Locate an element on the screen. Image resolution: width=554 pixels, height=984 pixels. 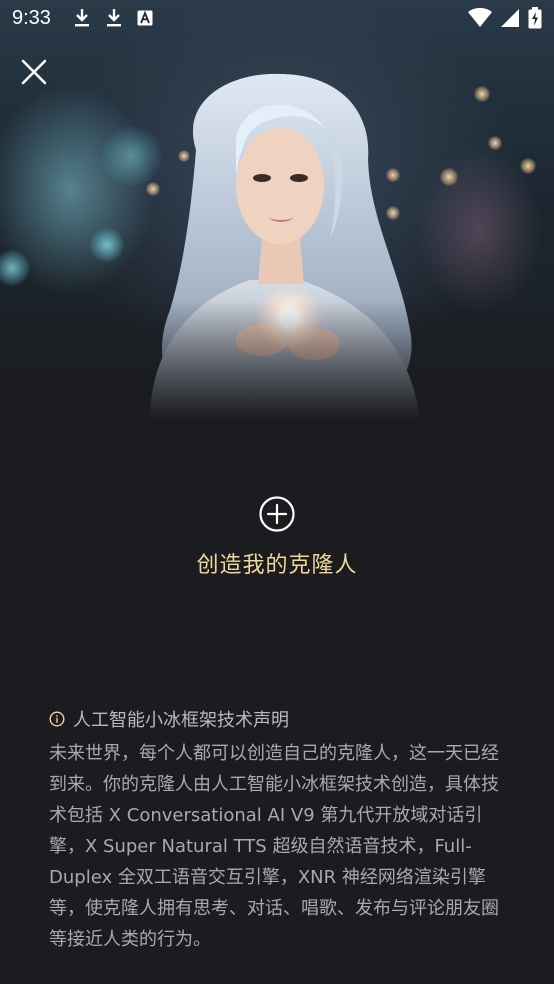
close-icon is located at coordinates (34, 72).